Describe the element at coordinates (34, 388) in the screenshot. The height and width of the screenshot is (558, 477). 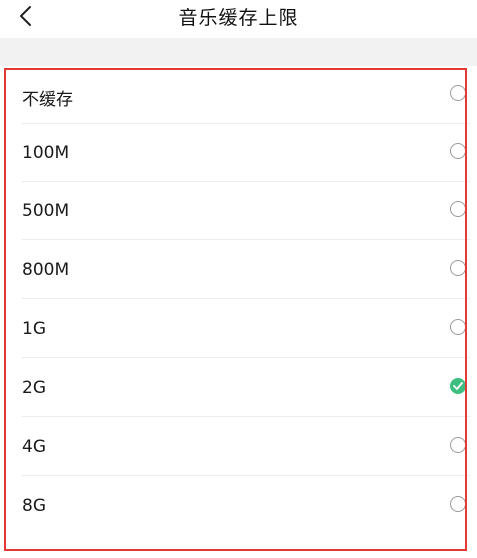
I see `option-label: 2G` at that location.